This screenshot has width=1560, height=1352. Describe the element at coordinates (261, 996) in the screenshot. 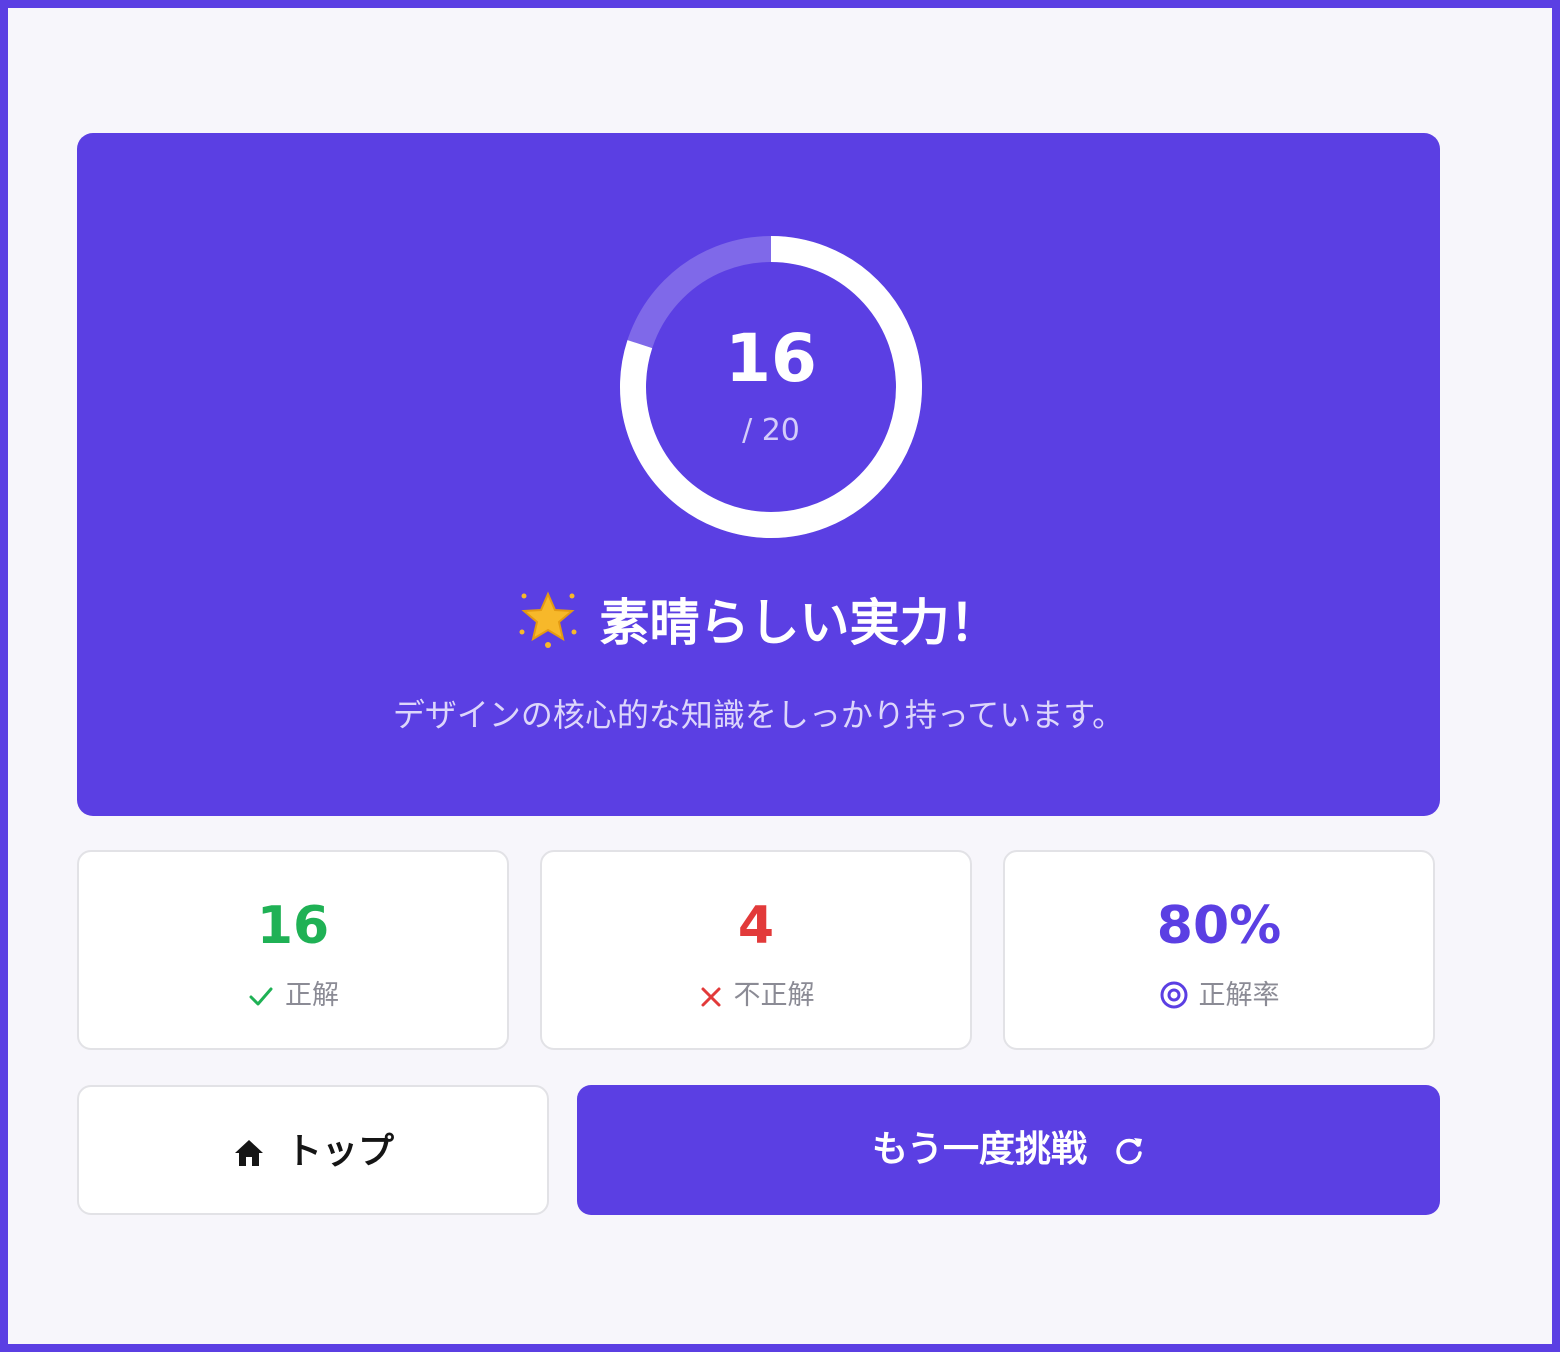

I see `check-icon` at that location.